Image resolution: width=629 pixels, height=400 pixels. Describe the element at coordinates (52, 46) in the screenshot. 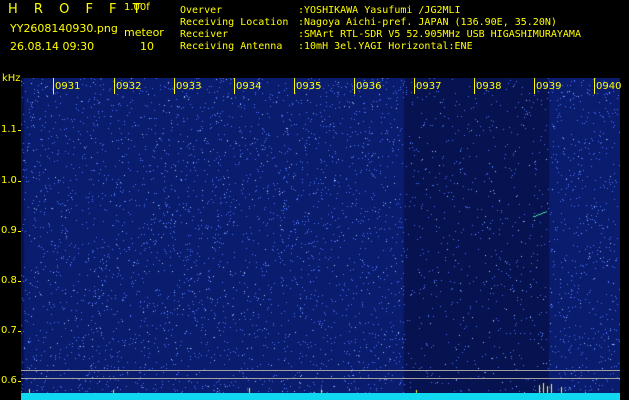

I see `capture-datetime: 26.08.14 09:30` at that location.